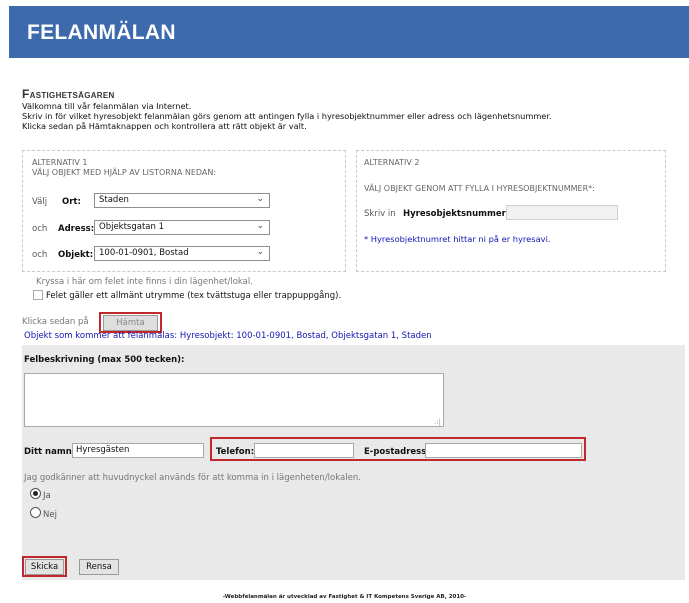 The width and height of the screenshot is (689, 603). What do you see at coordinates (304, 450) in the screenshot?
I see `phone-input` at bounding box center [304, 450].